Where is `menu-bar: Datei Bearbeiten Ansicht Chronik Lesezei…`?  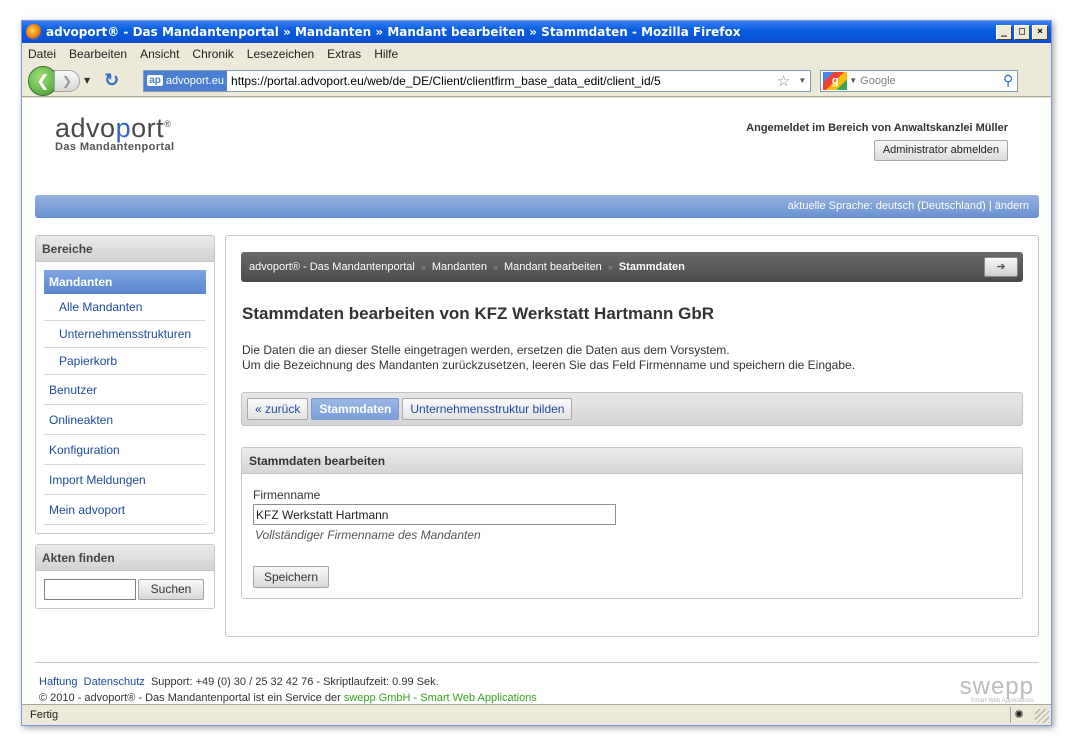 menu-bar: Datei Bearbeiten Ansicht Chronik Lesezei… is located at coordinates (536, 54).